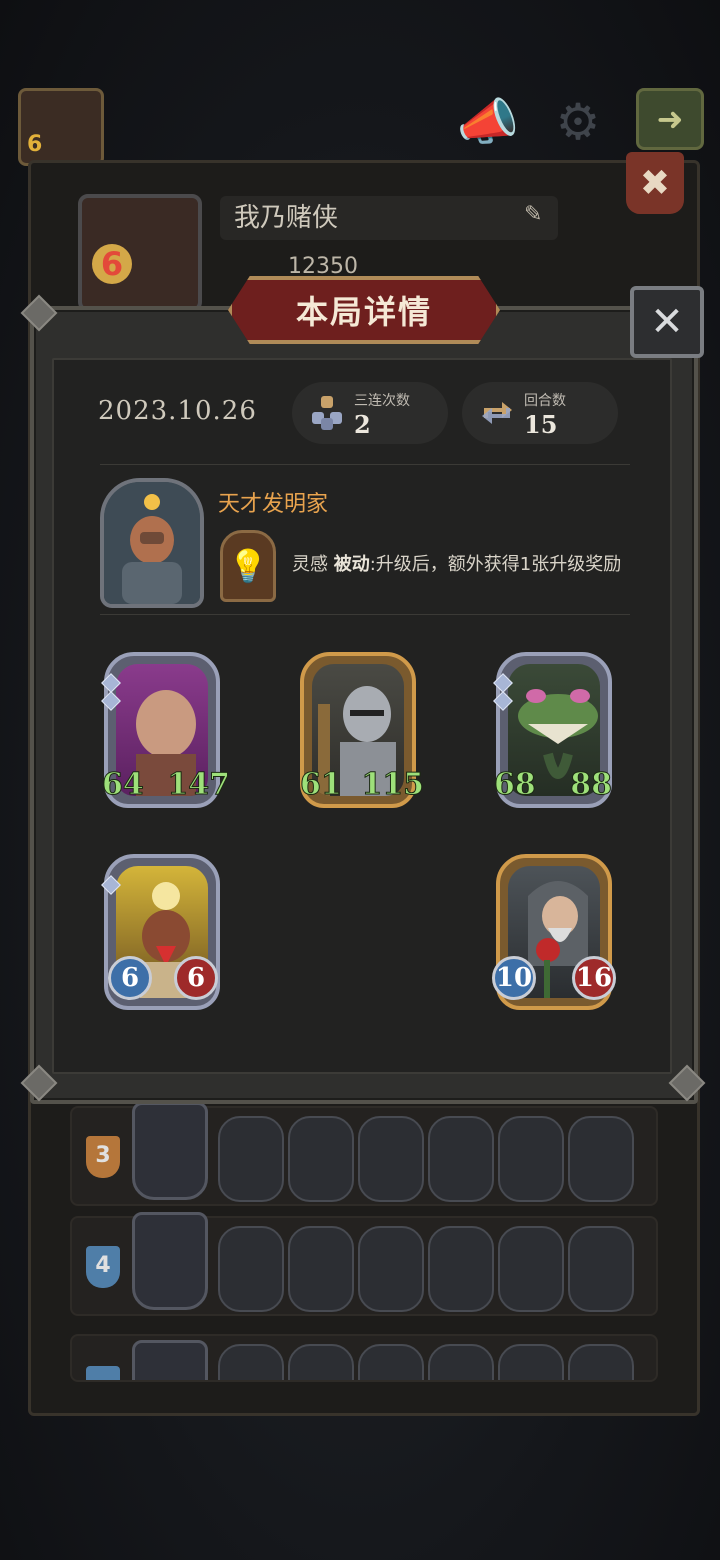 The width and height of the screenshot is (720, 1560). What do you see at coordinates (177, 411) in the screenshot?
I see `match-date: 2023.10.26` at bounding box center [177, 411].